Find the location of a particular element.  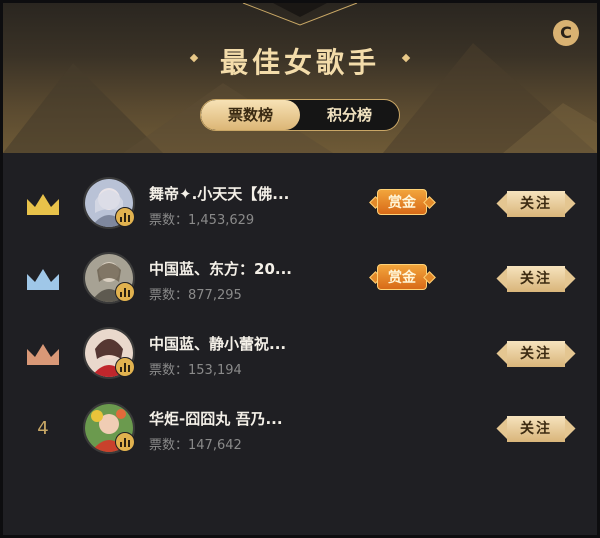

ranking-row: 舞帝✦.小天天【佛... 票数：1,453,629 赏金 关注 is located at coordinates (300, 204).